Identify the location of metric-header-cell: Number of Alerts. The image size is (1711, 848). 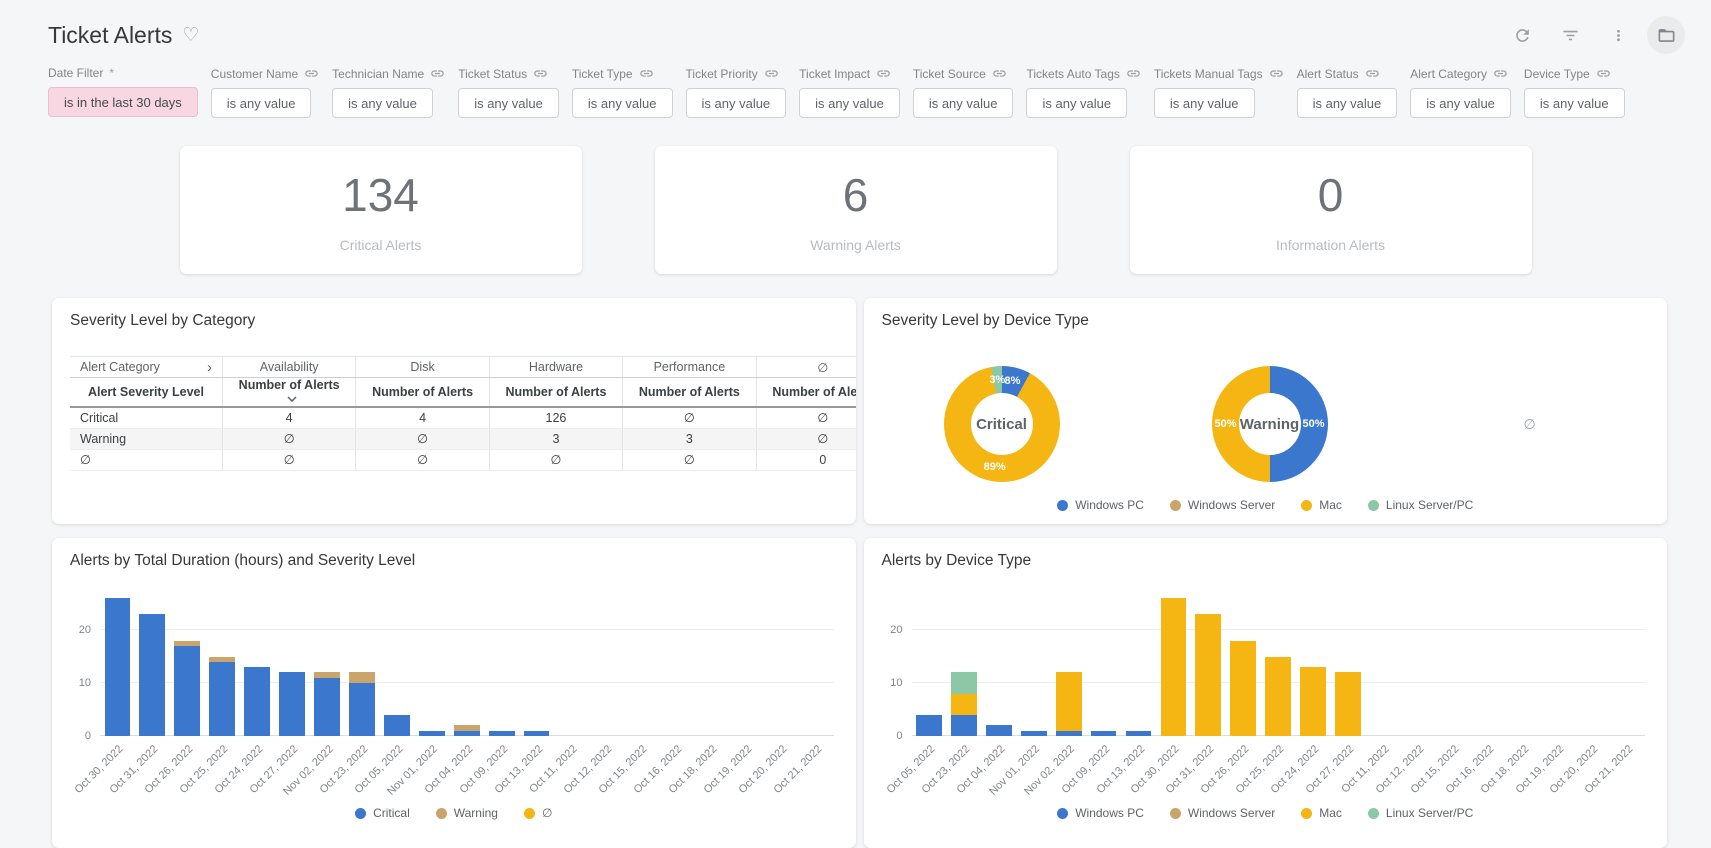
(289, 392).